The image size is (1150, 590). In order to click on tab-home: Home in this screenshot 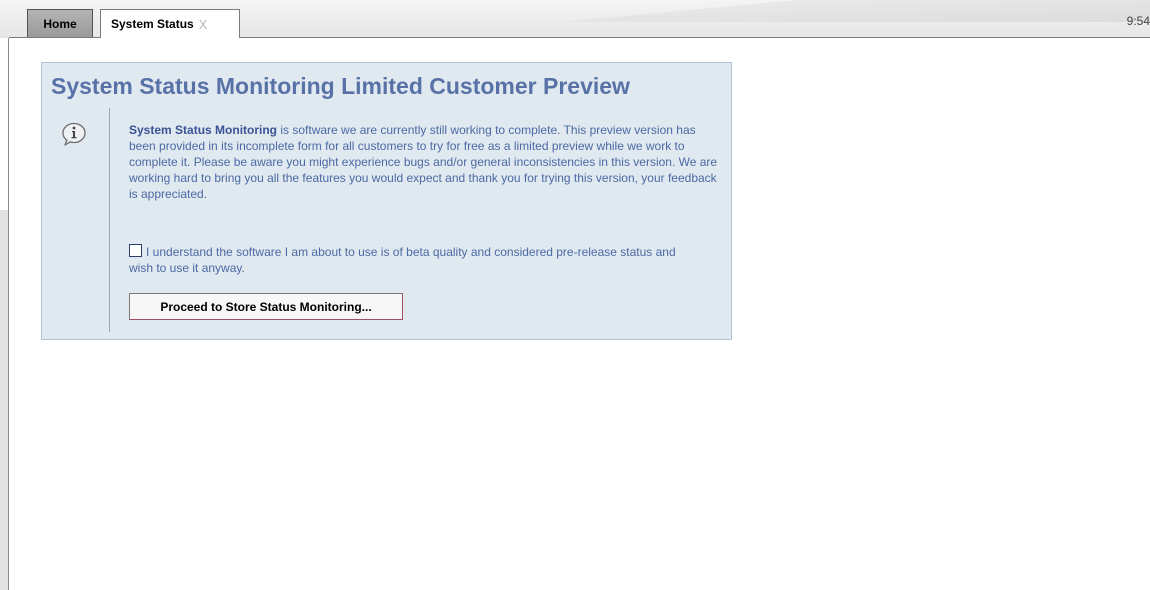, I will do `click(60, 23)`.